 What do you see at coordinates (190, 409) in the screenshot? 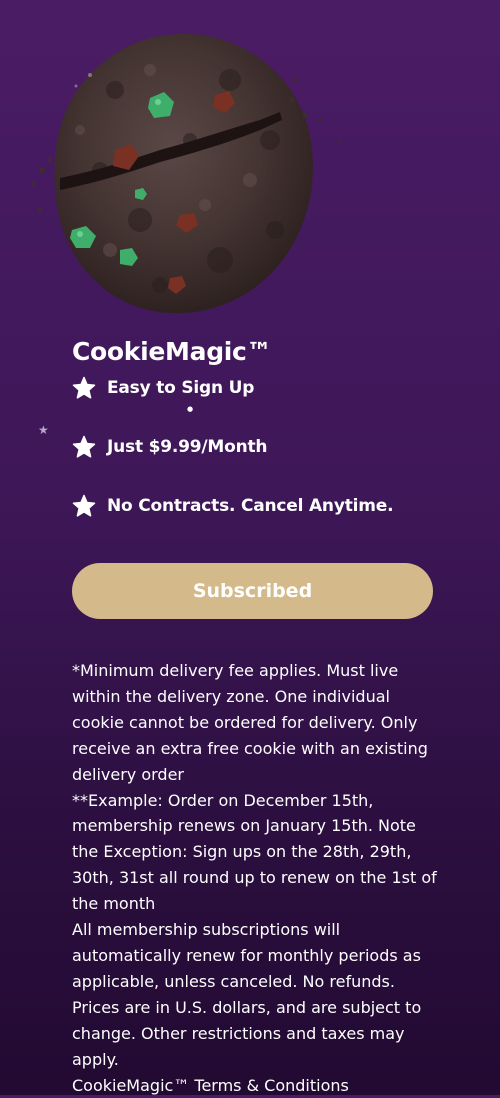
I see `sparkle-icon: ●` at bounding box center [190, 409].